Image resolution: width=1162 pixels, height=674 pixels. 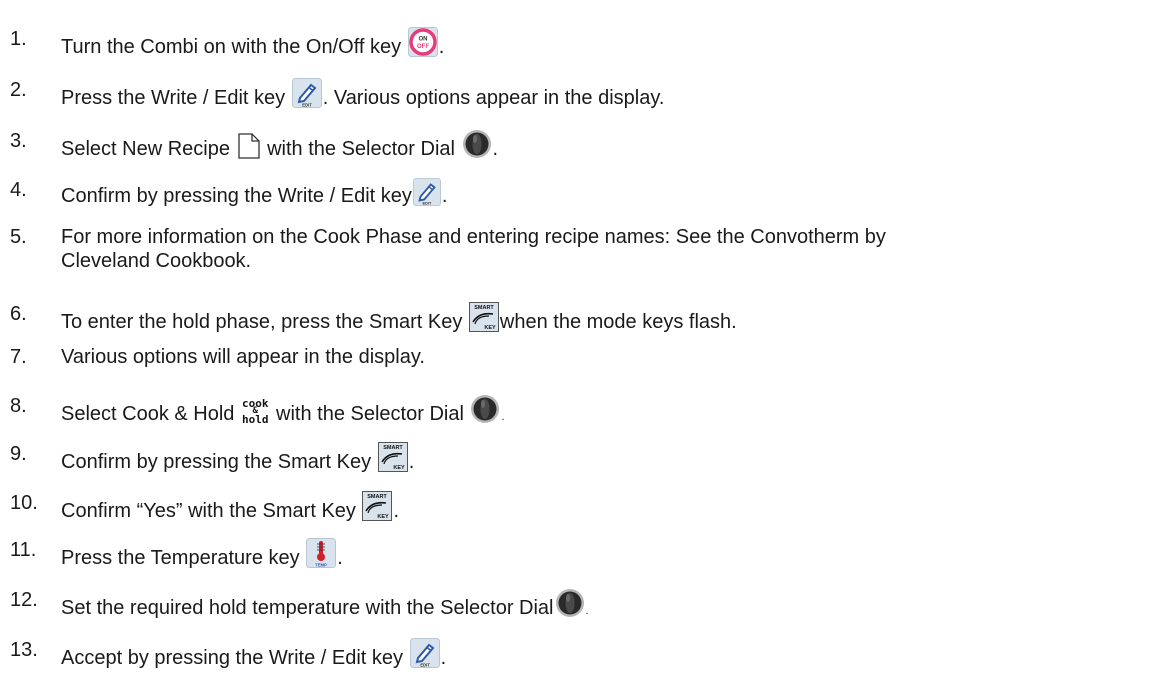 I want to click on step-text-before: Select New Recipe, so click(x=145, y=149).